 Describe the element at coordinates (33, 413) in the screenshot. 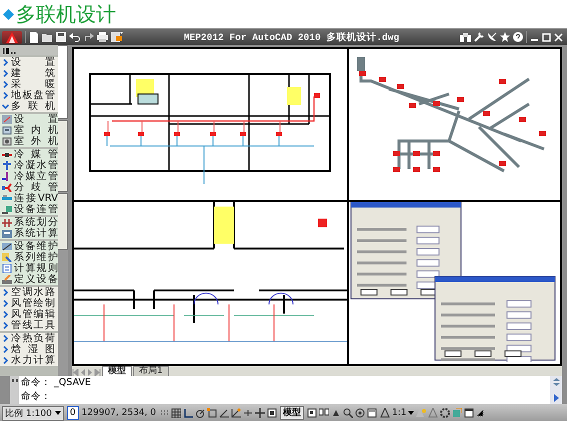

I see `scale-dropdown: 比例 1:100` at that location.